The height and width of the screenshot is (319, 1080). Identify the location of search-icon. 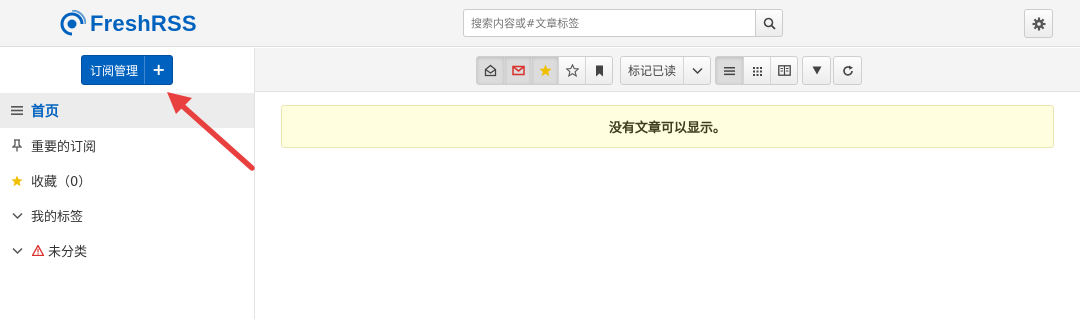
(769, 23).